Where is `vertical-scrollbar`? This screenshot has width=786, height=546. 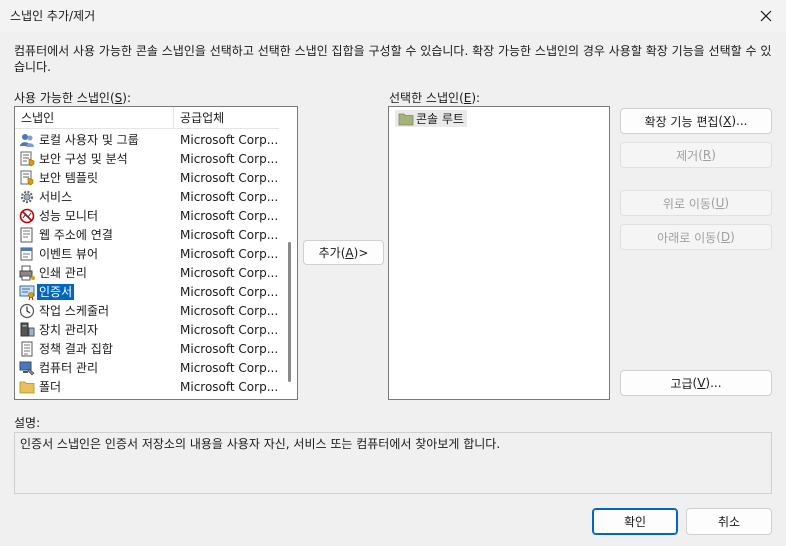
vertical-scrollbar is located at coordinates (289, 253).